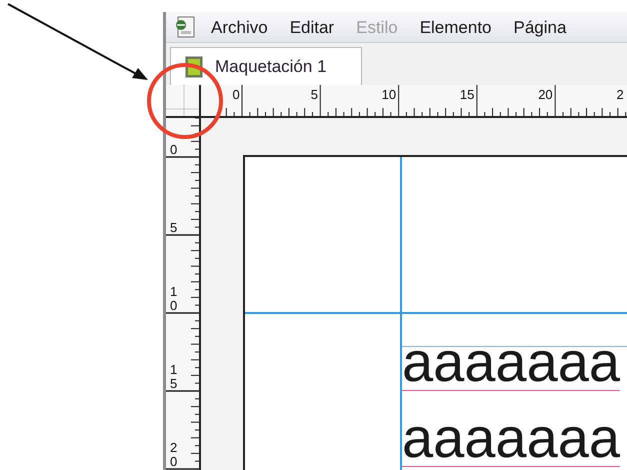 The height and width of the screenshot is (470, 627). Describe the element at coordinates (455, 27) in the screenshot. I see `menu-item: Elemento` at that location.